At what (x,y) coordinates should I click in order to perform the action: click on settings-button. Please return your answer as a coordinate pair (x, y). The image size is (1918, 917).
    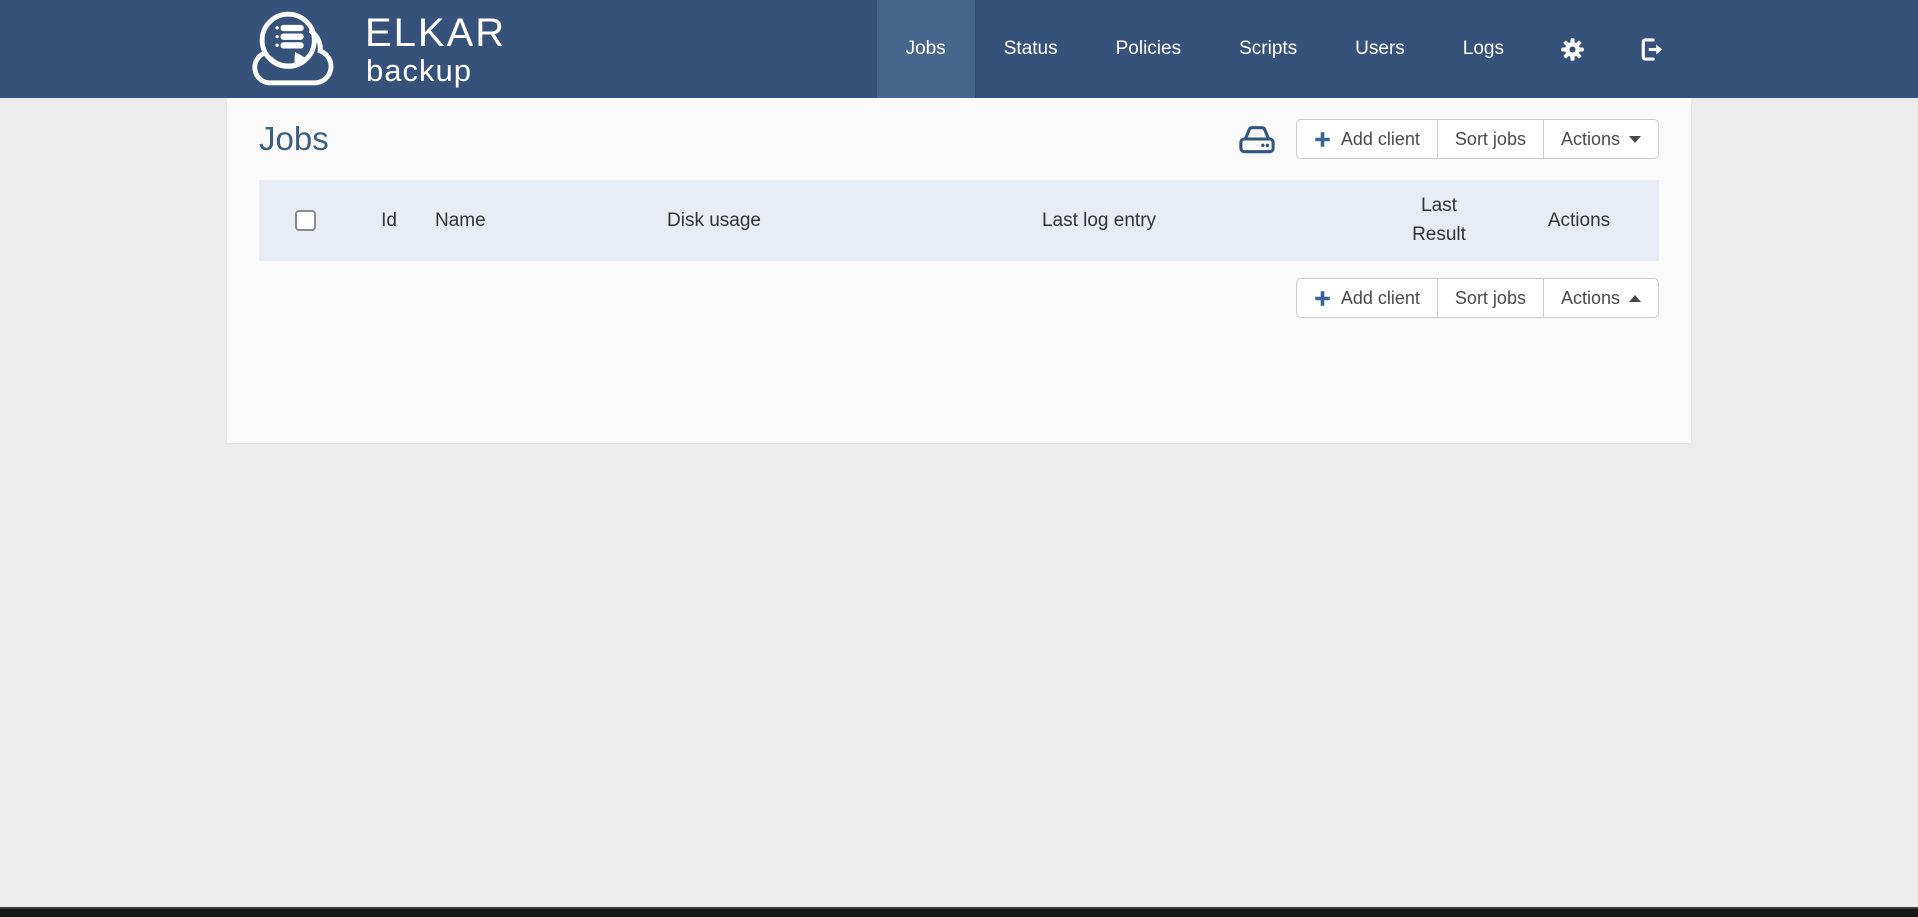
    Looking at the image, I should click on (1572, 49).